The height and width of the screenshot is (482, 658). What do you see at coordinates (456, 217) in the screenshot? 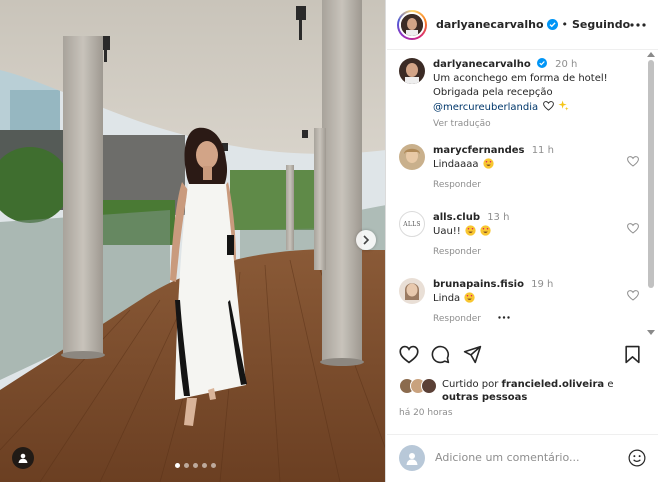
I see `comment-username: alls.club` at bounding box center [456, 217].